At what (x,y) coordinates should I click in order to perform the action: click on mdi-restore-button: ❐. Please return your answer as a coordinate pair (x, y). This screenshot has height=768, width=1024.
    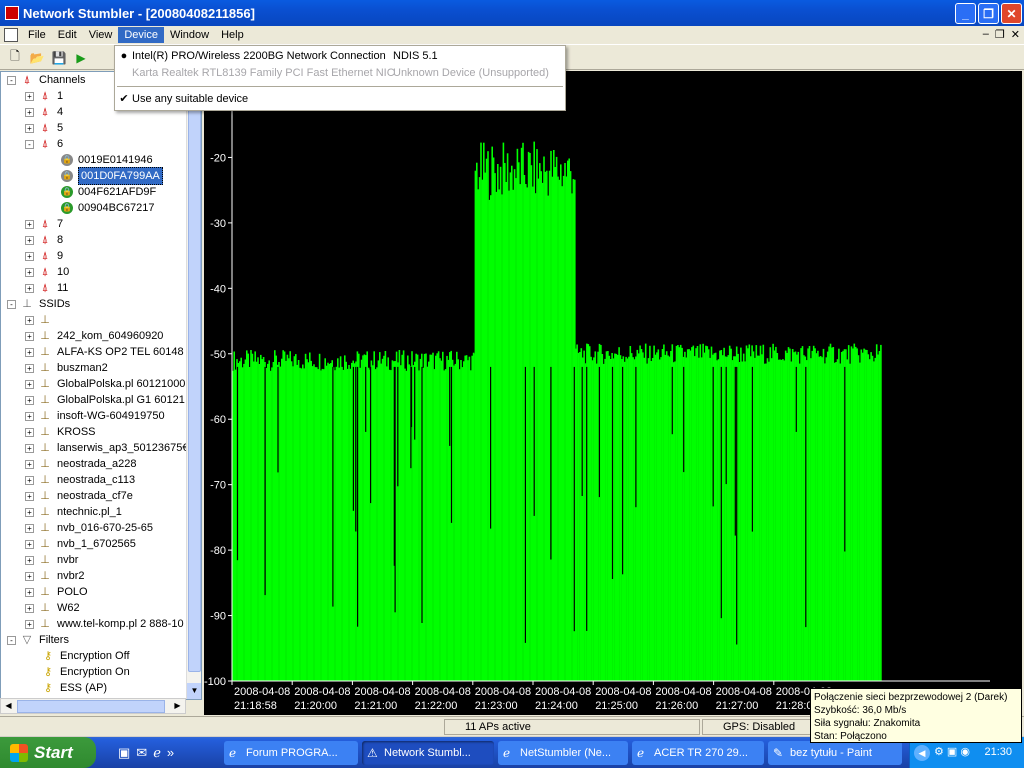
    Looking at the image, I should click on (1000, 34).